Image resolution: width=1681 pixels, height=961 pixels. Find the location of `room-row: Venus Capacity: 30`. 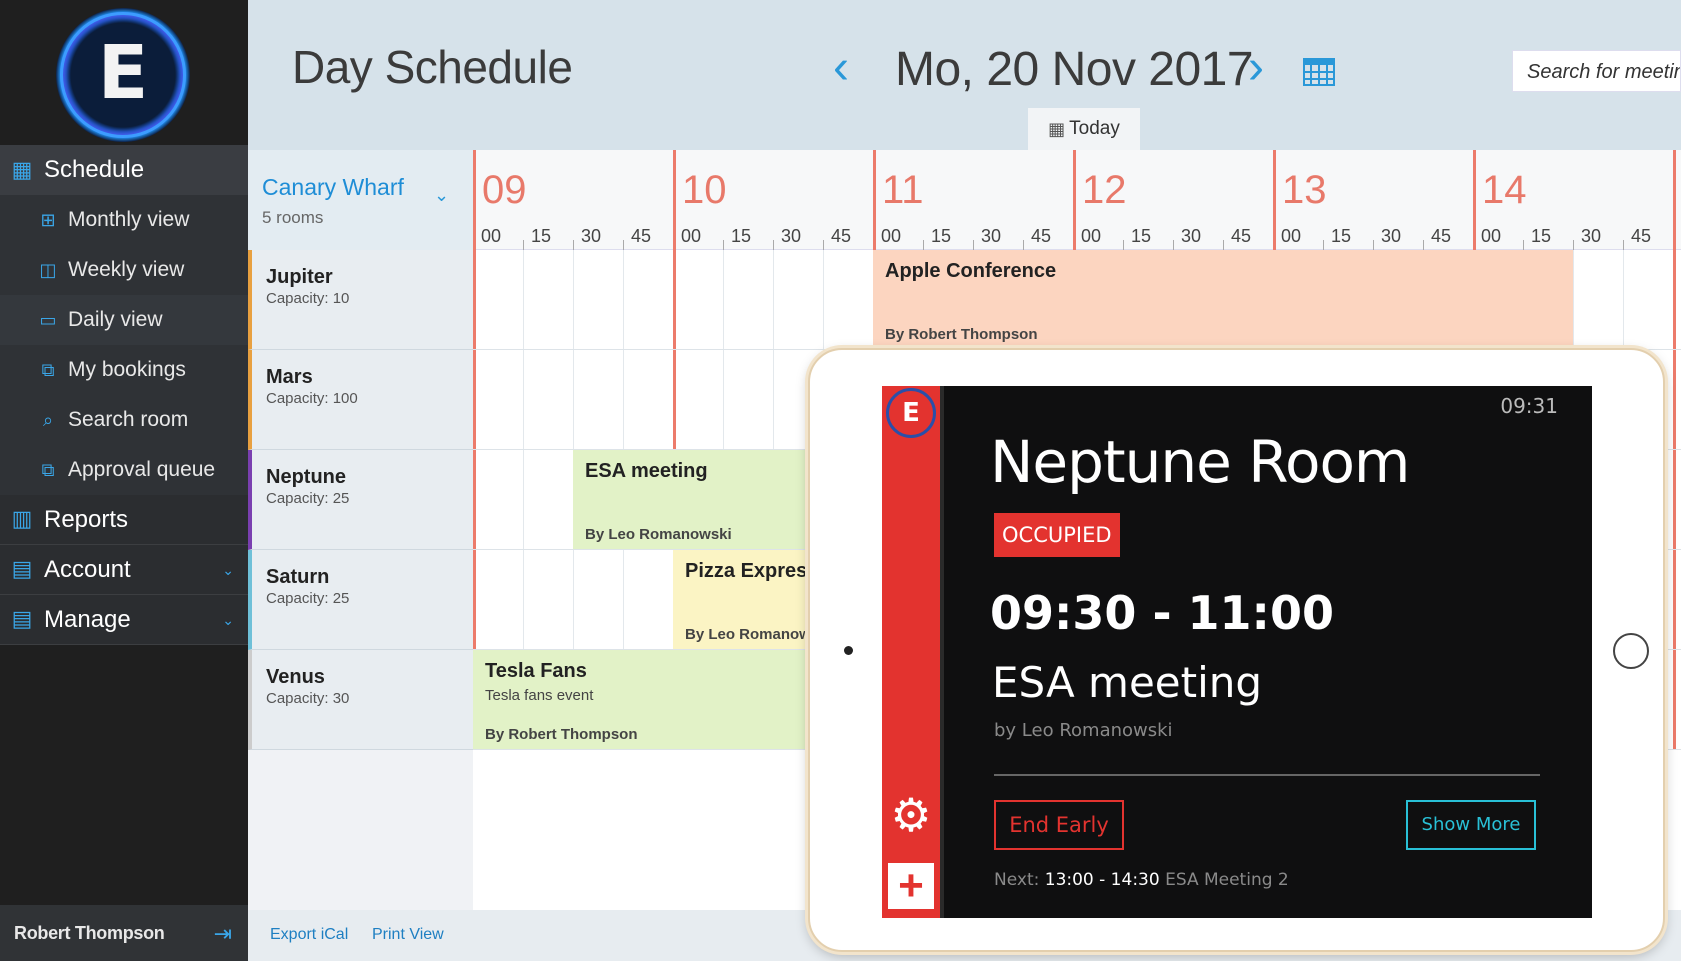

room-row: Venus Capacity: 30 is located at coordinates (360, 700).